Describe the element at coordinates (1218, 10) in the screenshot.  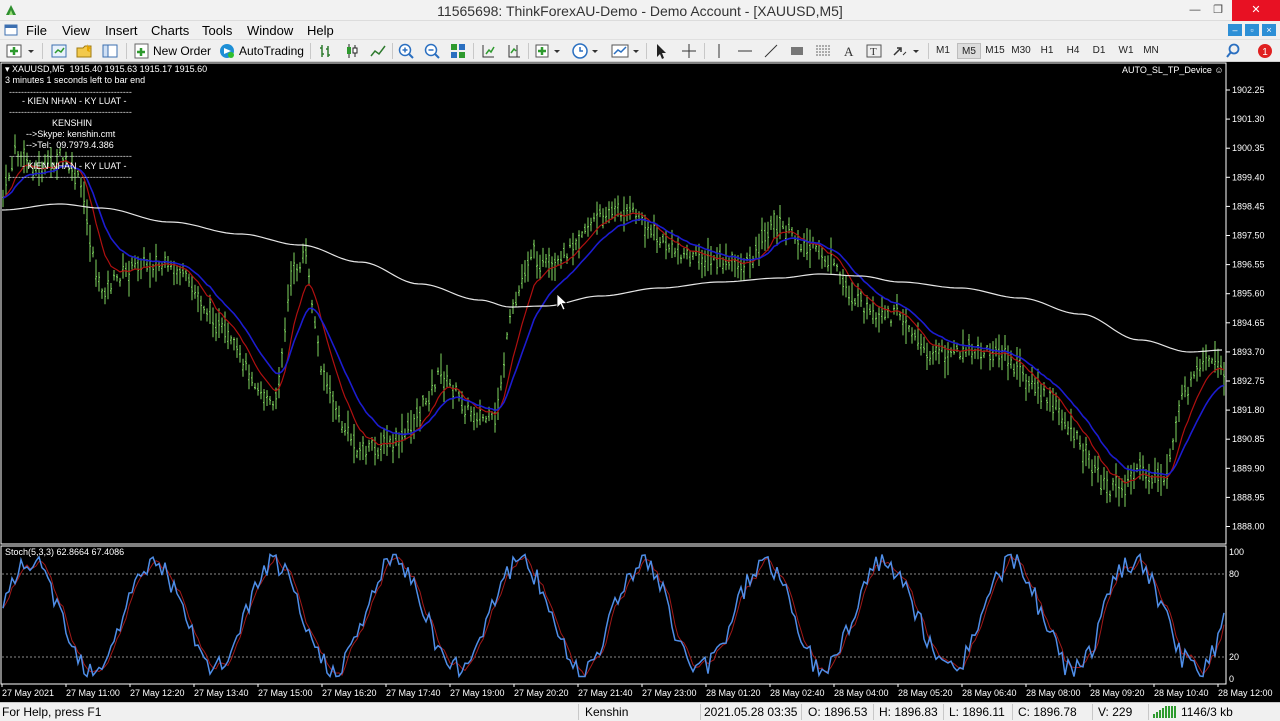
I see `window-maximize-button: ❐` at that location.